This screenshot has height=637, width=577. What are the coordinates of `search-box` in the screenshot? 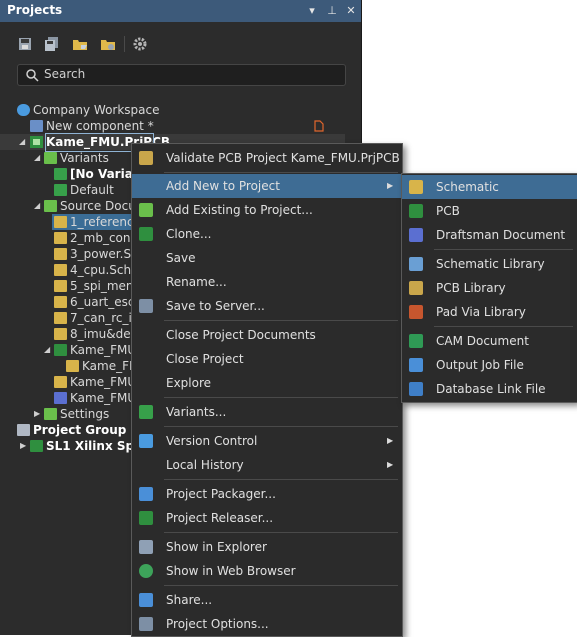 It's located at (181, 75).